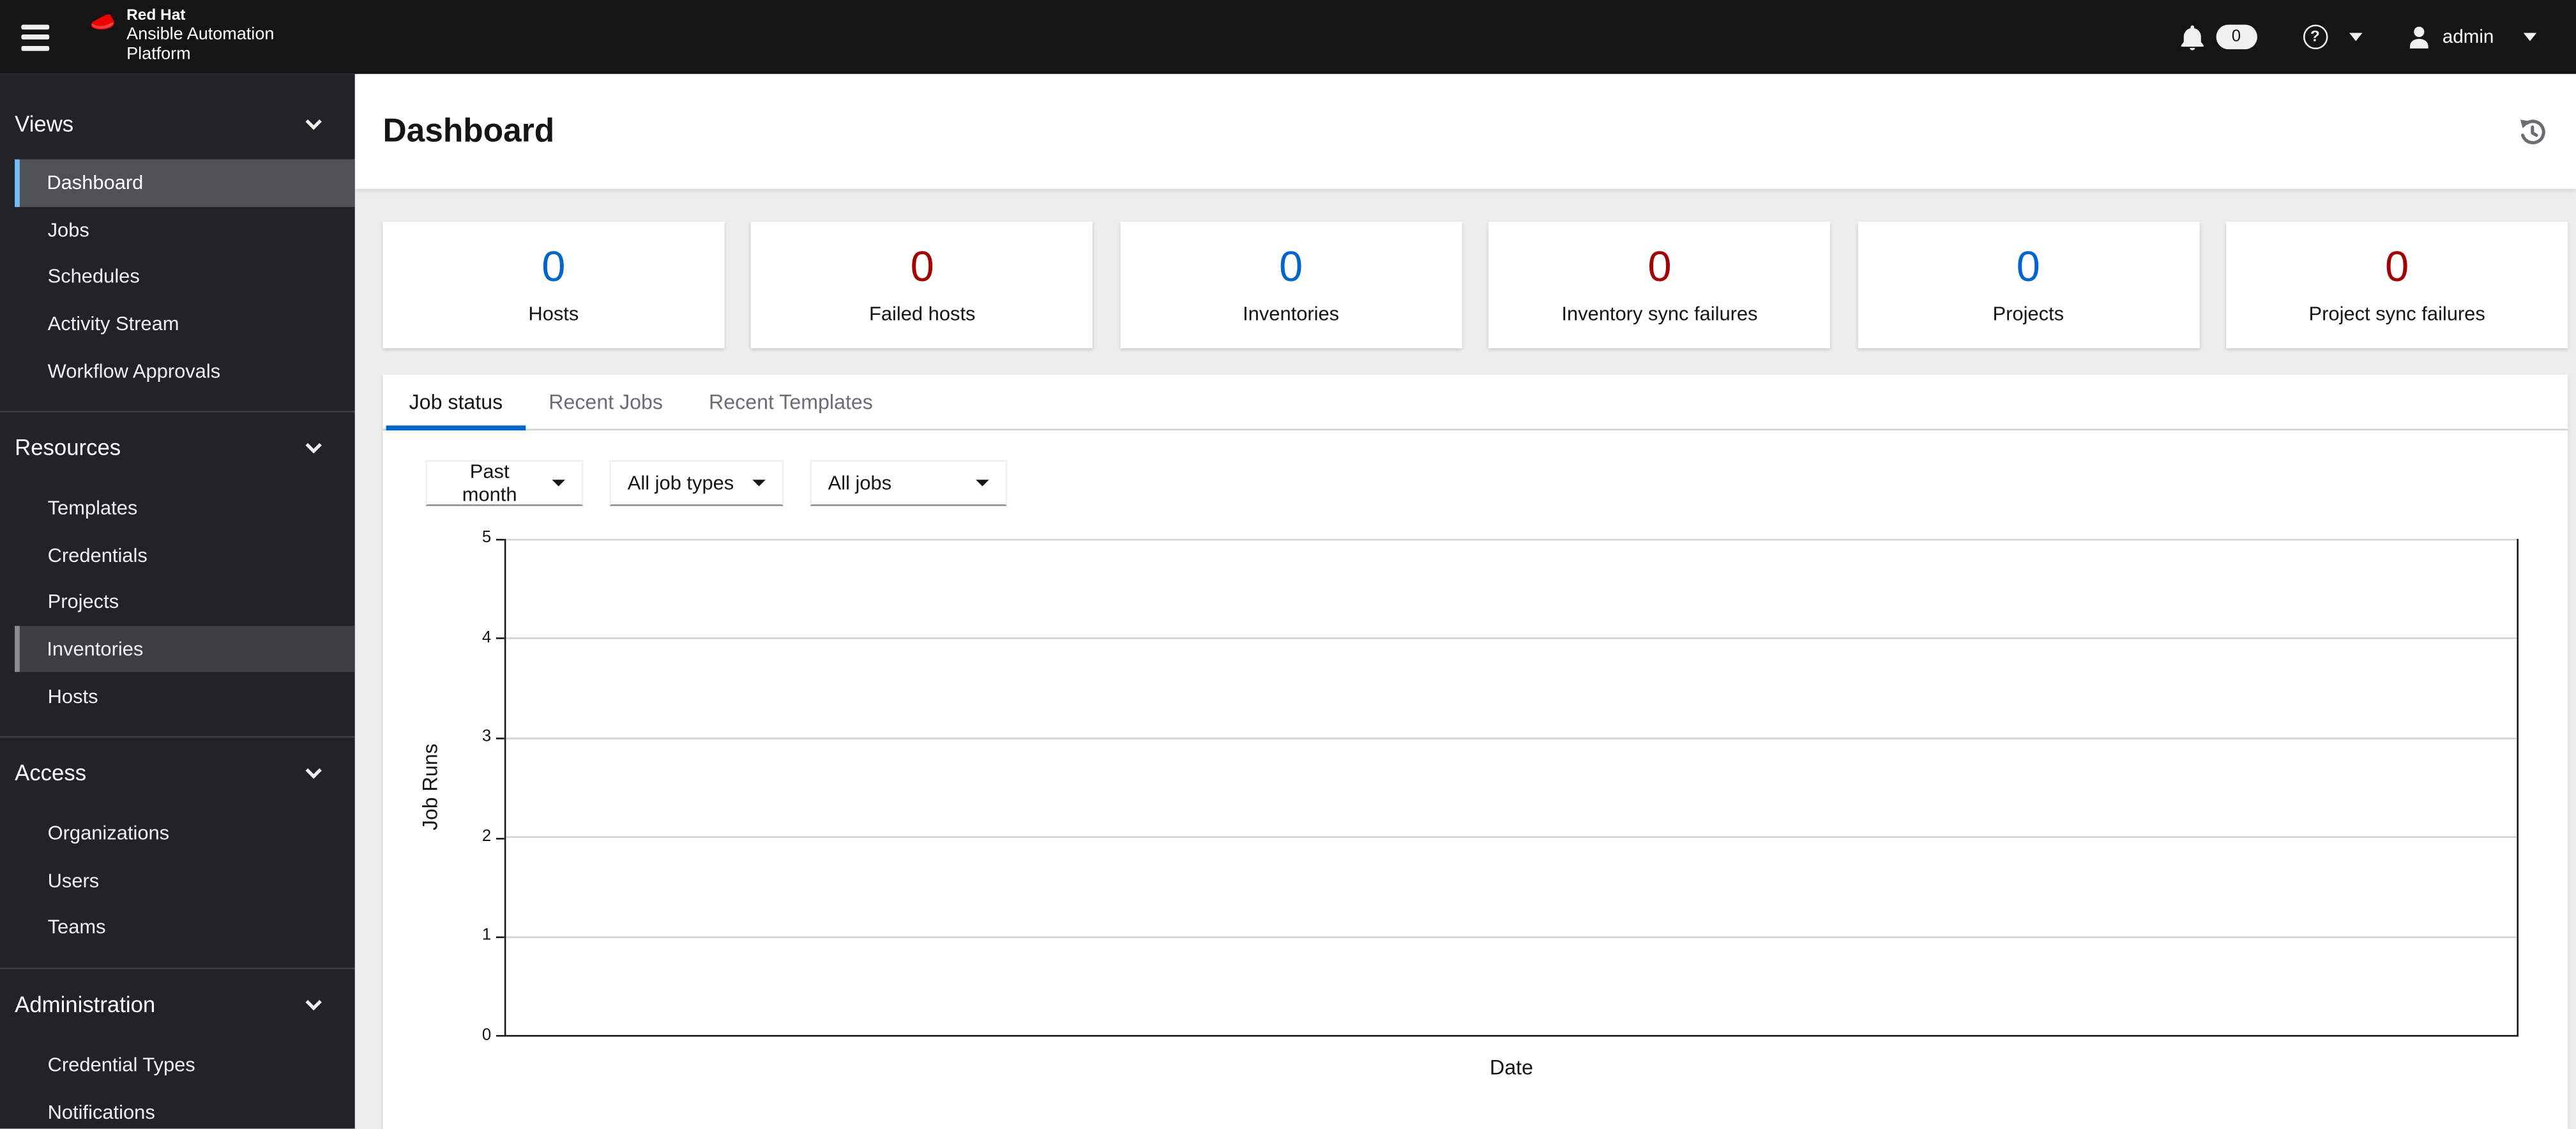 The image size is (2576, 1129). Describe the element at coordinates (487, 736) in the screenshot. I see `y-tick-label: 3` at that location.